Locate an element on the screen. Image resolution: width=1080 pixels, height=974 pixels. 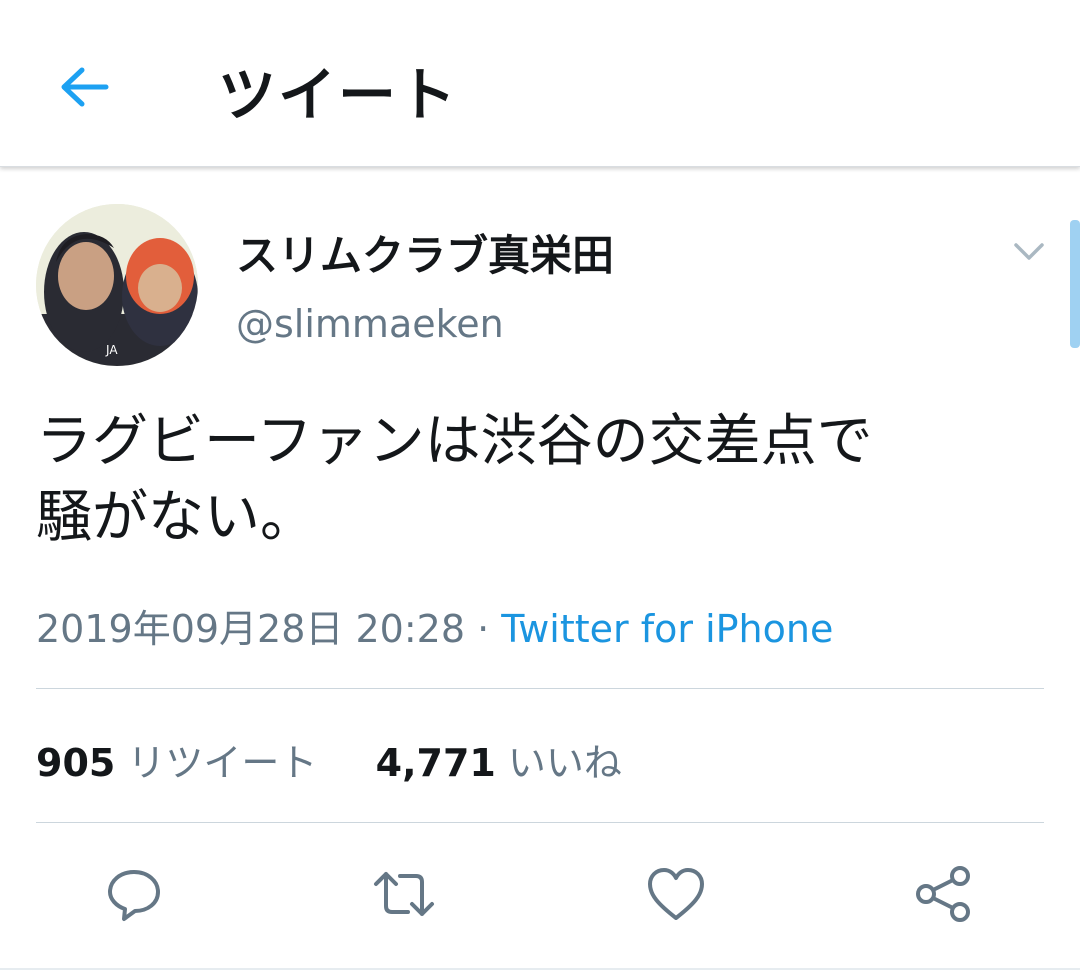
engagement-stats: 905 リツイート 4,771 いいね is located at coordinates (329, 759).